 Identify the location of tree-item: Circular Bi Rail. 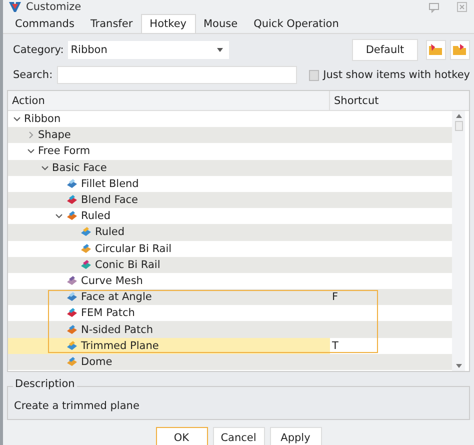
(169, 248).